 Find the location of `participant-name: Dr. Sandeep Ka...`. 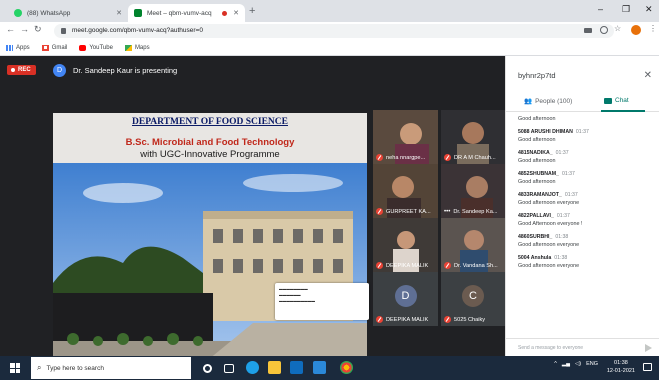

participant-name: Dr. Sandeep Ka... is located at coordinates (475, 212).